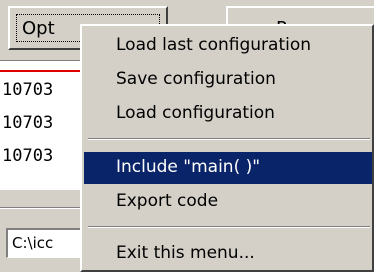 The height and width of the screenshot is (272, 374). Describe the element at coordinates (195, 113) in the screenshot. I see `menu-item-label: Load configuration` at that location.